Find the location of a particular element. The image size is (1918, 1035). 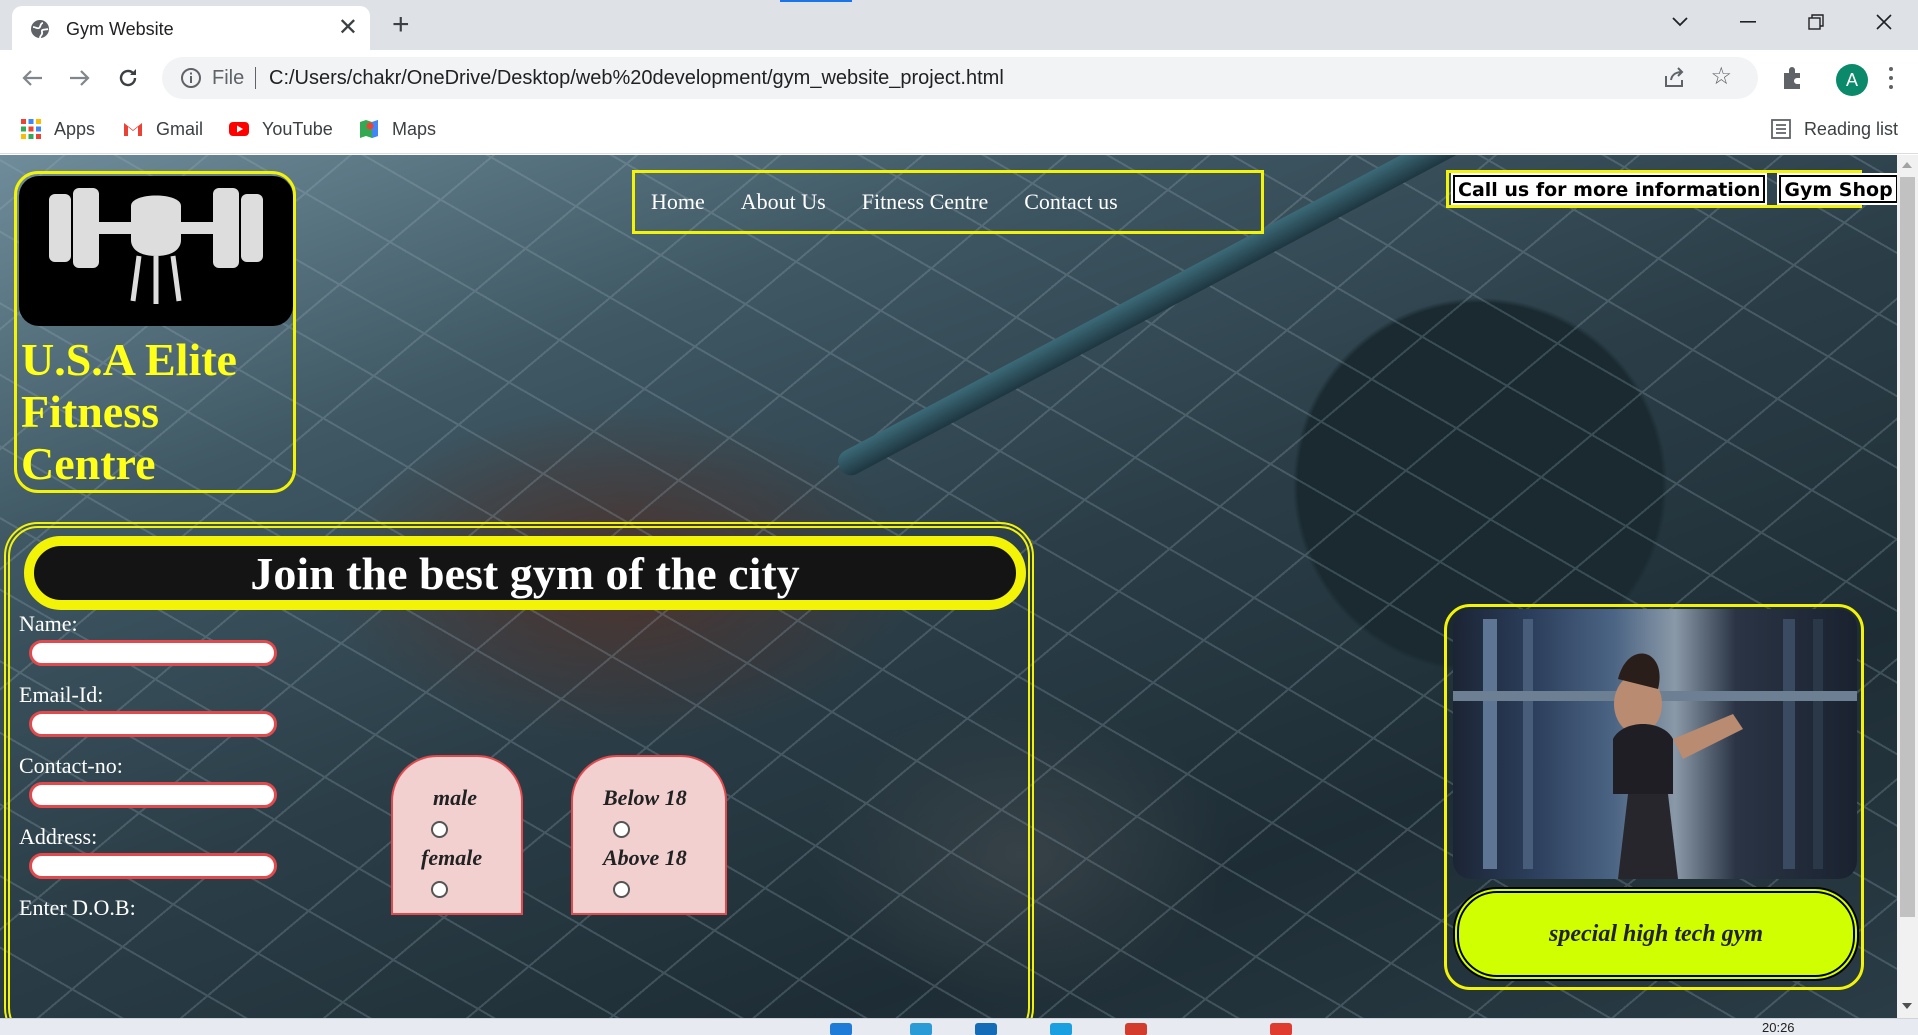

extensions-puzzle-icon is located at coordinates (1792, 78).